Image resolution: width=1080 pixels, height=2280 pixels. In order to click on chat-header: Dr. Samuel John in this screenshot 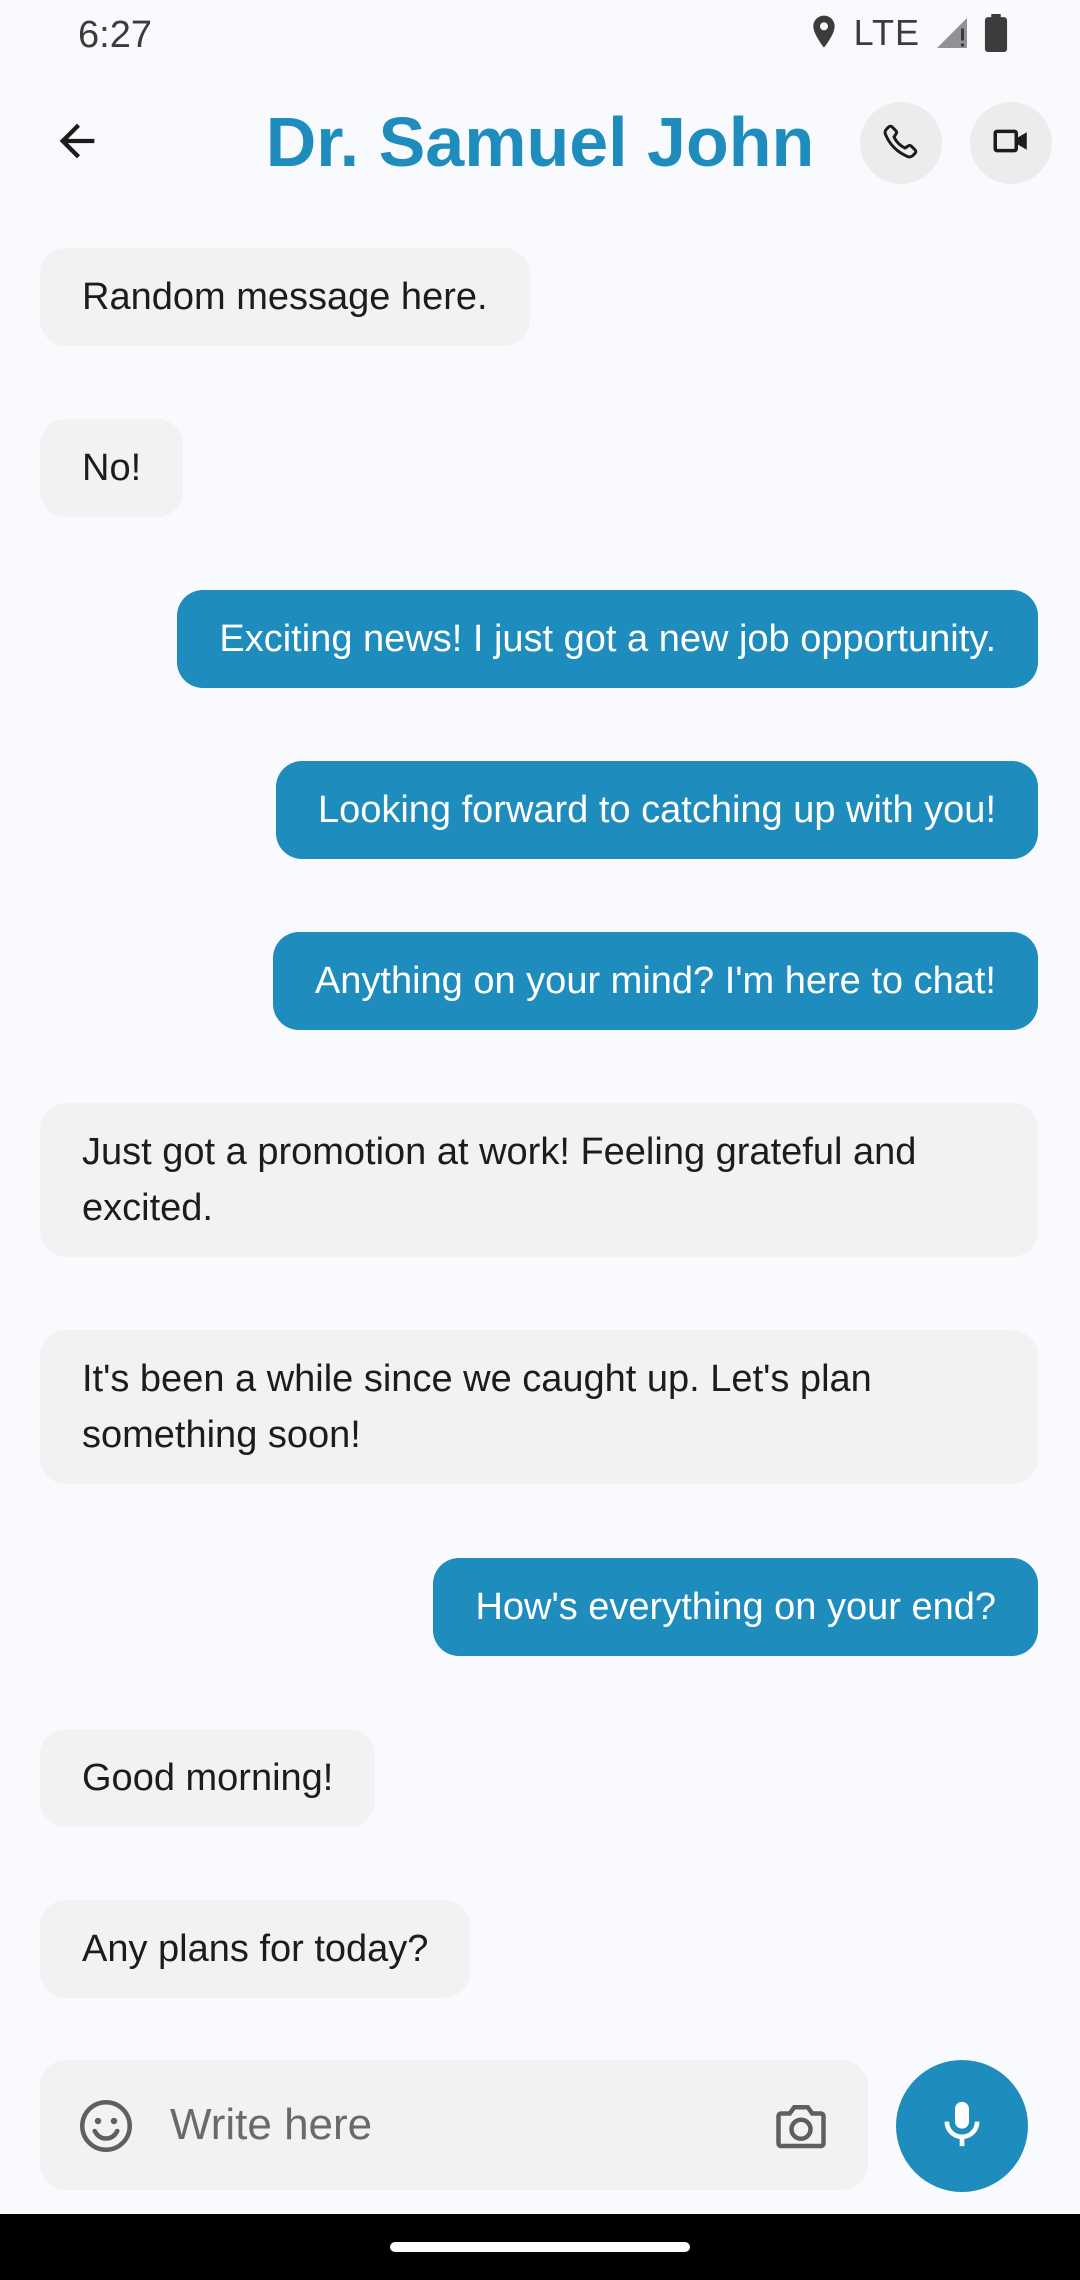, I will do `click(540, 143)`.